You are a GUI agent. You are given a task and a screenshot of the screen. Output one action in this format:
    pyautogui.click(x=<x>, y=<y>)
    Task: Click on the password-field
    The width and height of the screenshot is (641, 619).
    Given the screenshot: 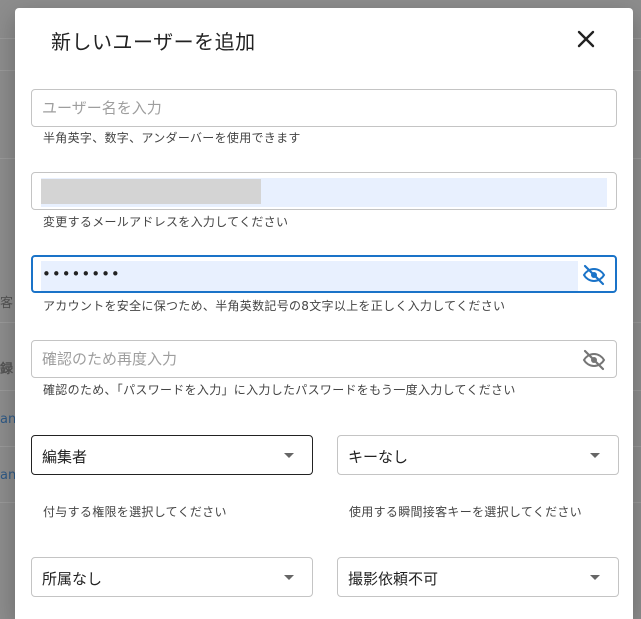 What is the action you would take?
    pyautogui.click(x=324, y=274)
    